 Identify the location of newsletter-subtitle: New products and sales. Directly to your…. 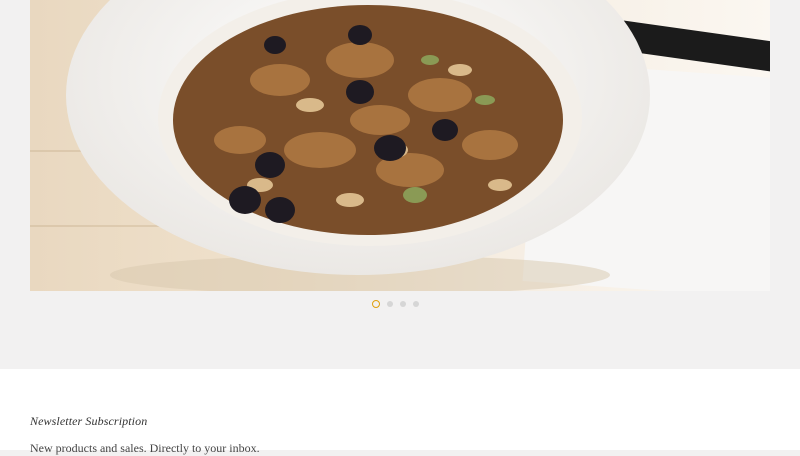
(145, 448).